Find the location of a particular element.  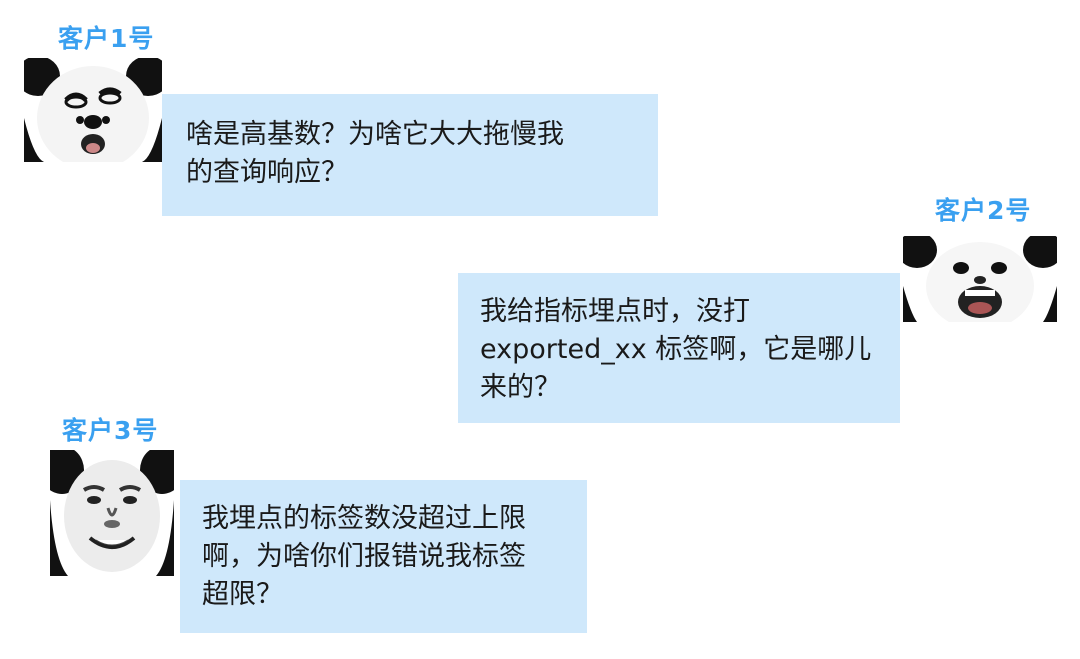

message-bubble-customer-3: 我埋点的标签数没超过上限 啊，为啥你们报错说我标签 超限？ is located at coordinates (383, 556).